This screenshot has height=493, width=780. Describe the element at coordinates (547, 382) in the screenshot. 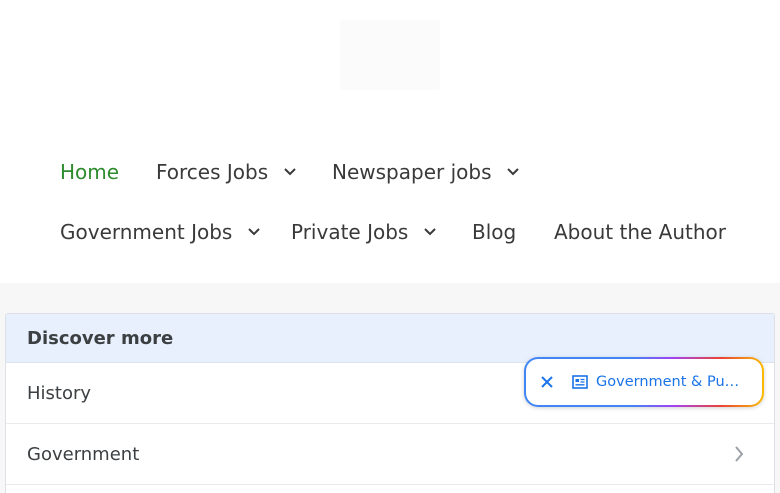

I see `close-icon` at that location.